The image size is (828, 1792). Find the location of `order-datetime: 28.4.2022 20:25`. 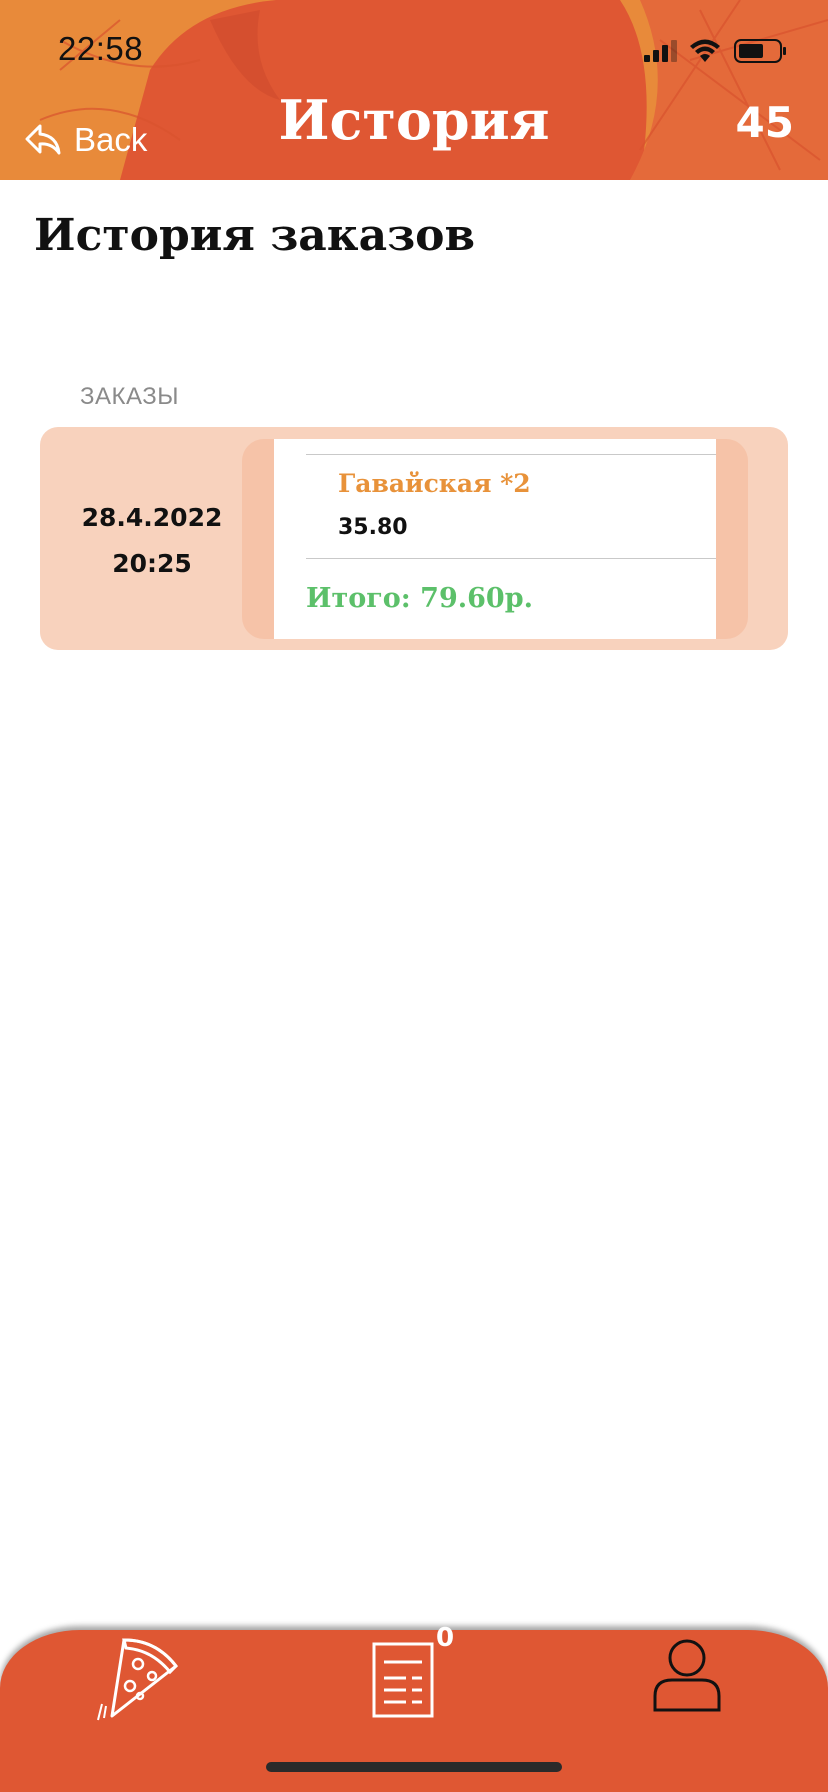

order-datetime: 28.4.2022 20:25 is located at coordinates (152, 541).